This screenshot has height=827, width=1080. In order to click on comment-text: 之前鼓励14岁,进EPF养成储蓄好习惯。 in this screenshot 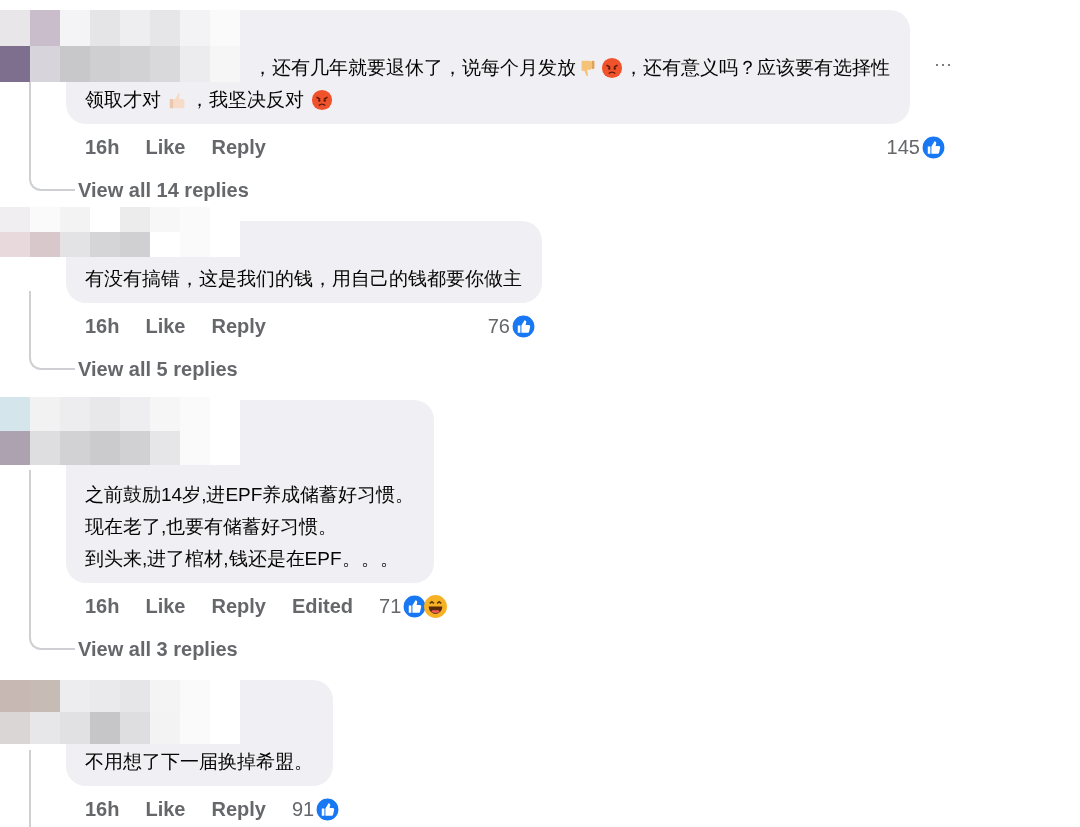, I will do `click(250, 495)`.